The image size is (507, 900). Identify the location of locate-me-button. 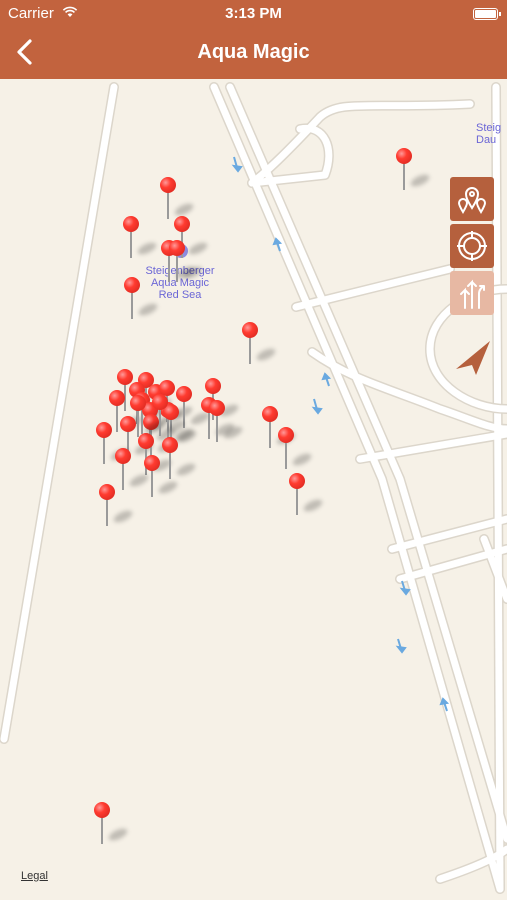
(472, 246).